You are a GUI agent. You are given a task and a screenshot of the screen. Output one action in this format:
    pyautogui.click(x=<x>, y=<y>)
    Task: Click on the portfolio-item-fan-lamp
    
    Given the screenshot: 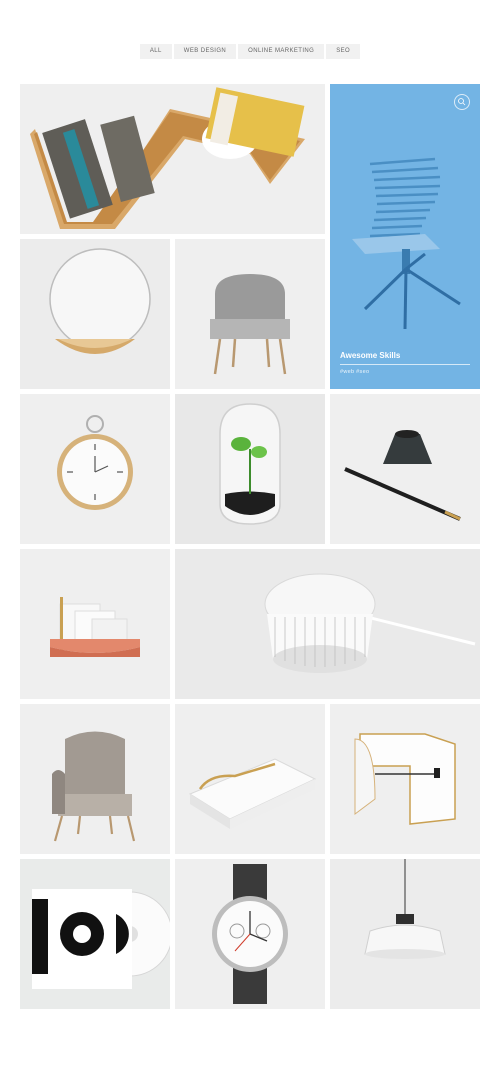 What is the action you would take?
    pyautogui.click(x=327, y=624)
    